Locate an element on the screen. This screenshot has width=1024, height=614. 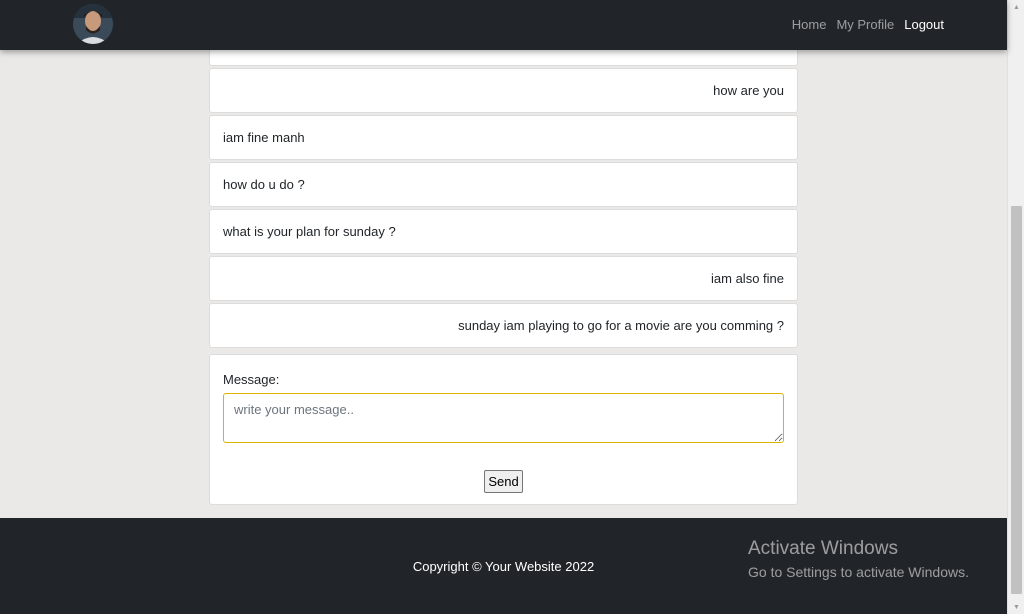
nav-link-home: Home is located at coordinates (809, 24).